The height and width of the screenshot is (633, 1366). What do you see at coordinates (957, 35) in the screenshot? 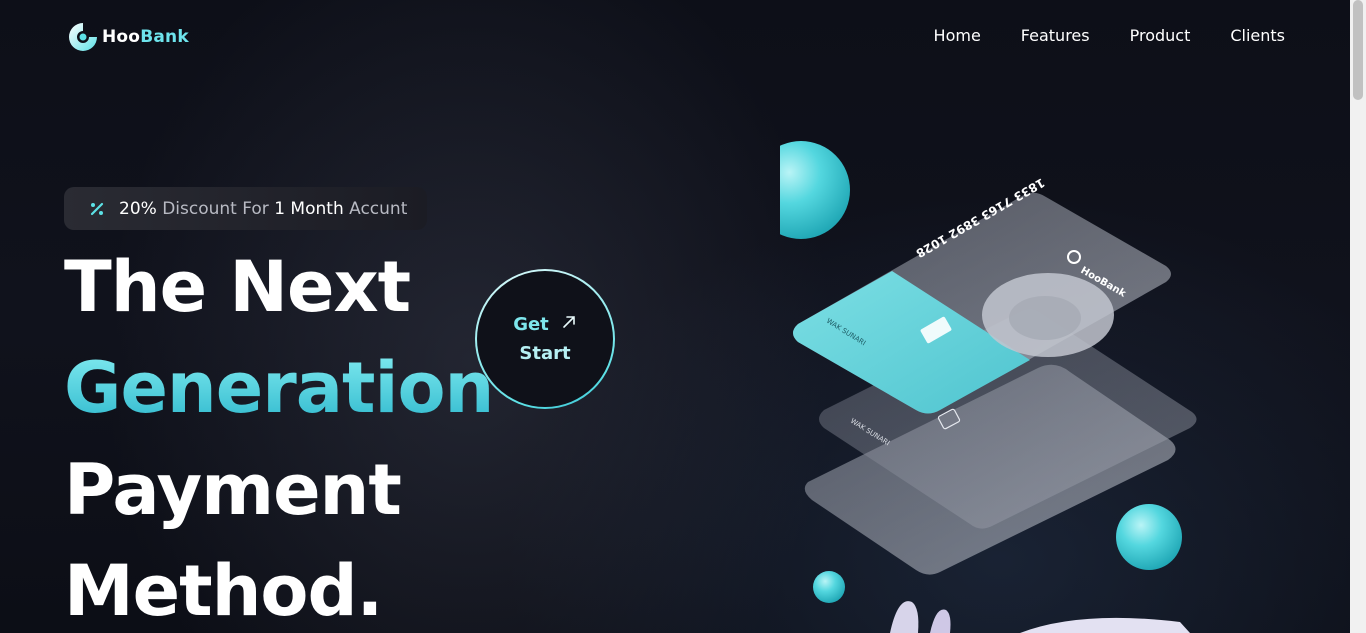
I see `nav-home: Home` at bounding box center [957, 35].